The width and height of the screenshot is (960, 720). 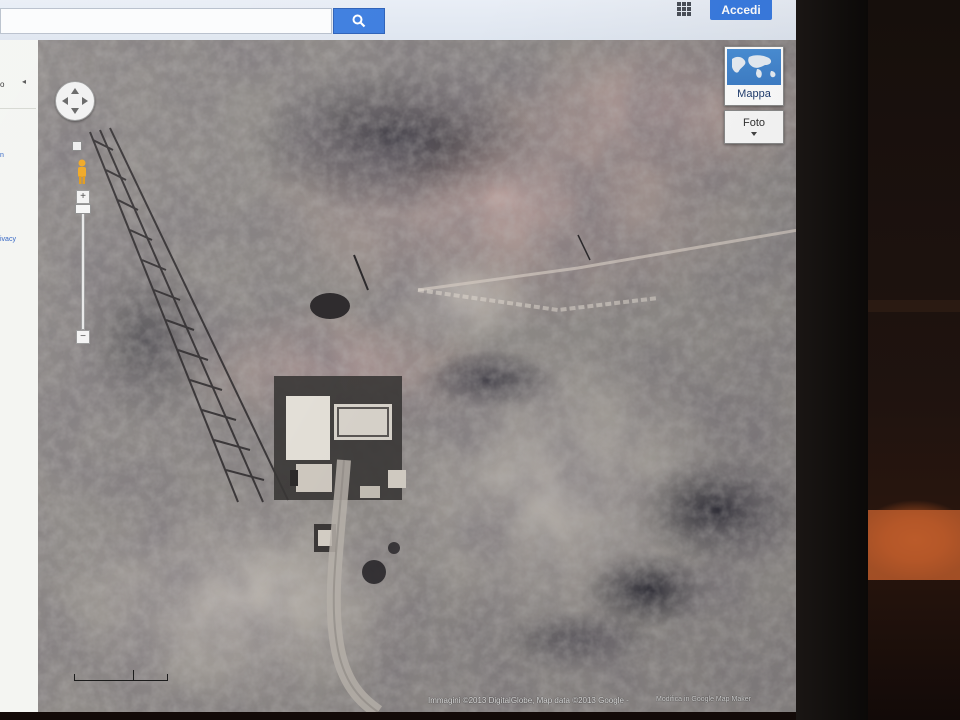 What do you see at coordinates (121, 675) in the screenshot?
I see `map-scale-bar` at bounding box center [121, 675].